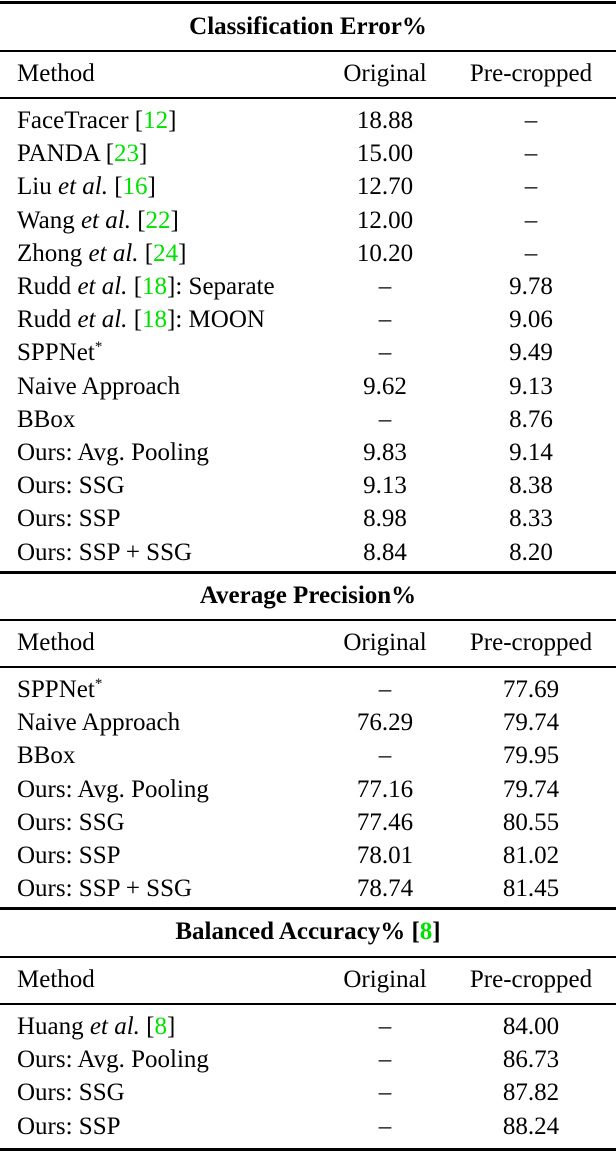  What do you see at coordinates (308, 220) in the screenshot?
I see `table-row: Wang et al. [22] 12.00 –` at bounding box center [308, 220].